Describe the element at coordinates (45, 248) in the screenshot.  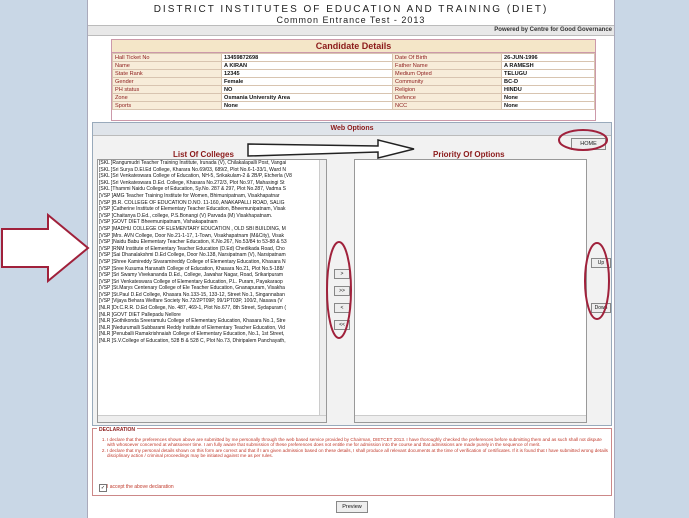
I see `left-arrow-annotation` at that location.